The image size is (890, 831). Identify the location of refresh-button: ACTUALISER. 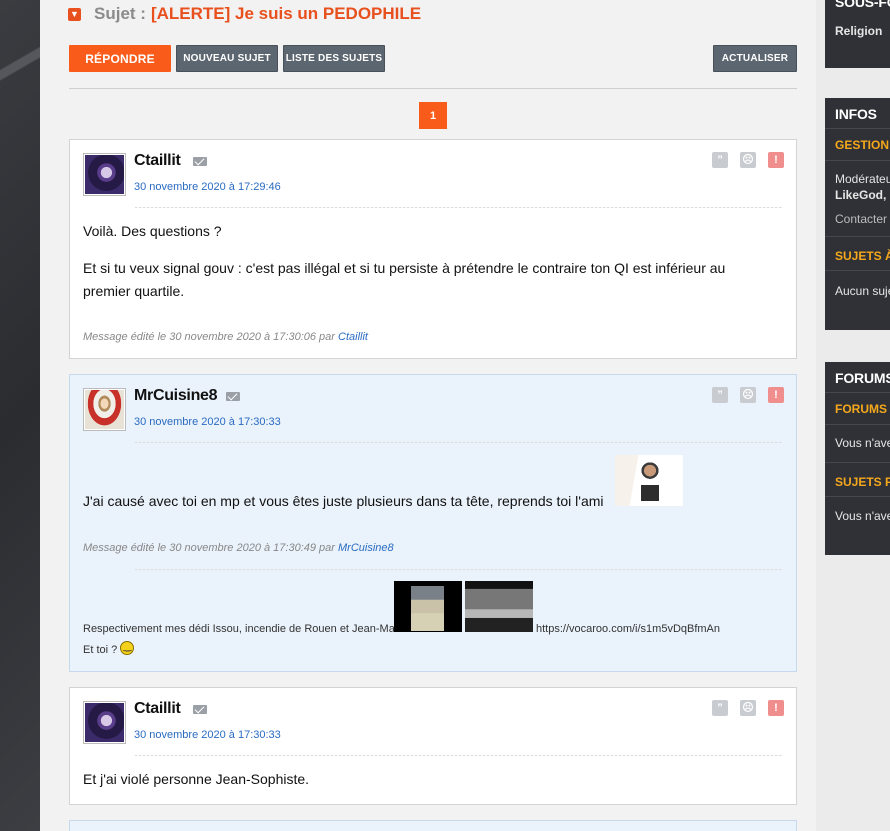
(755, 58).